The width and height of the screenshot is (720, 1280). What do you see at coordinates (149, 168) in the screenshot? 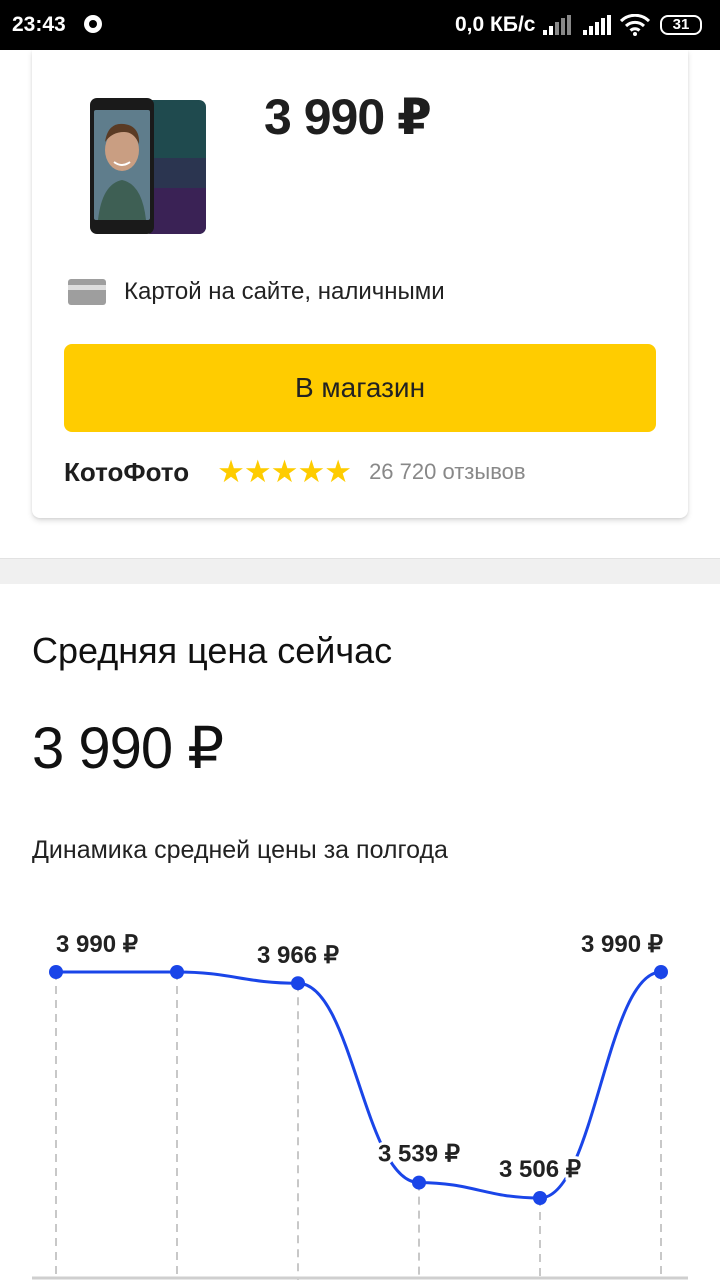
I see `product-image` at bounding box center [149, 168].